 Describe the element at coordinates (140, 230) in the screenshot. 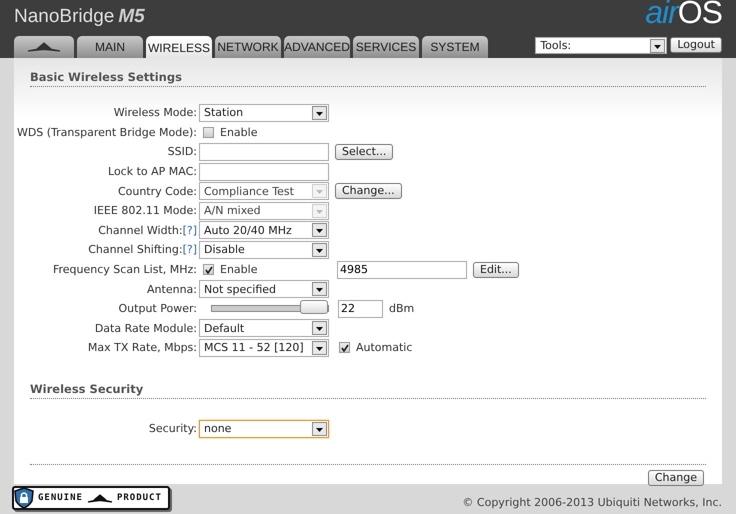

I see `field-label: Channel Width:` at that location.